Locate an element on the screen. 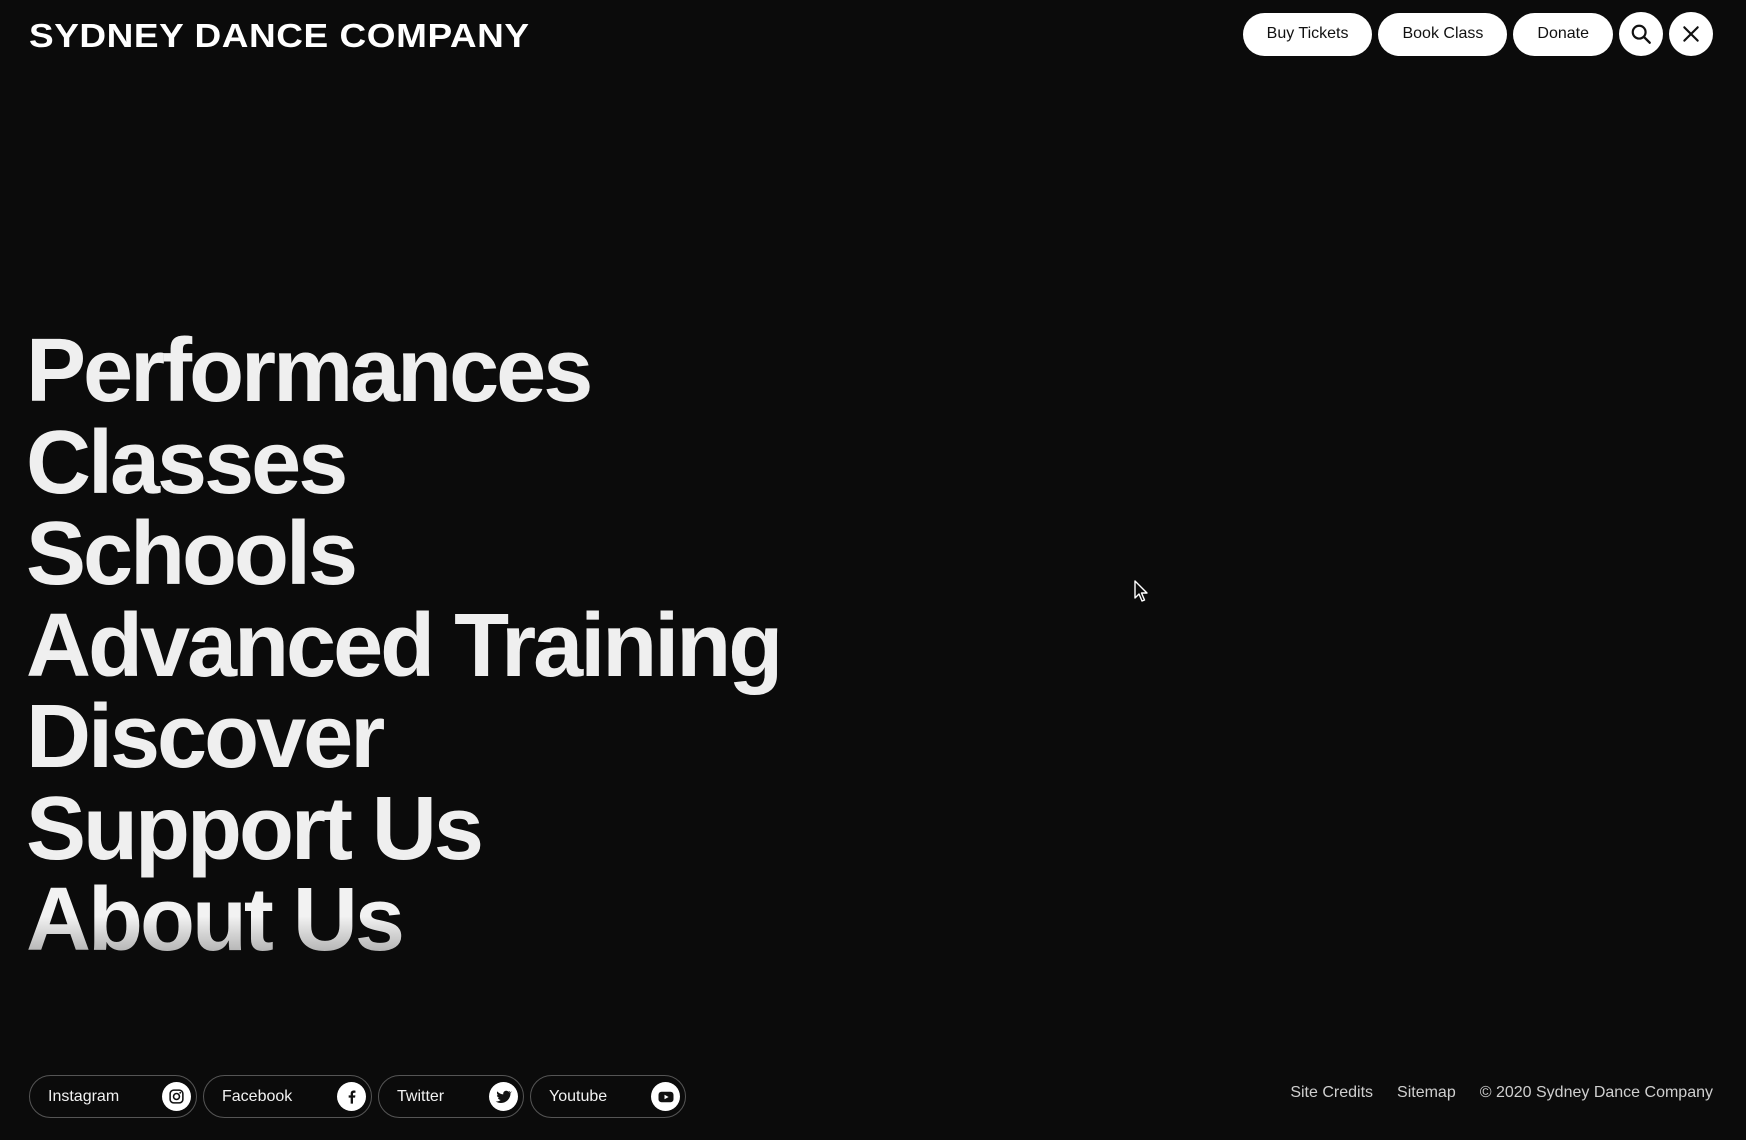 The image size is (1746, 1140). search-button is located at coordinates (1641, 34).